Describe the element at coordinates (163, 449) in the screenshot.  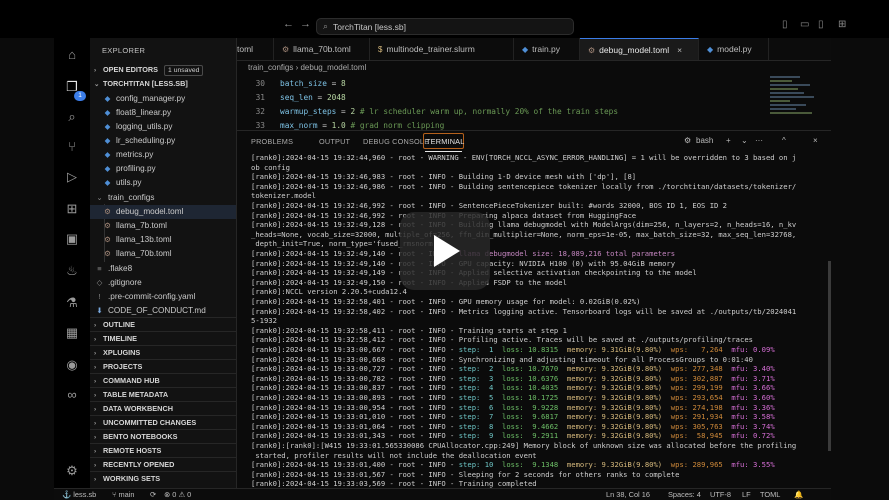
I see `remote-hosts-section: › REMOTE HOSTS` at that location.